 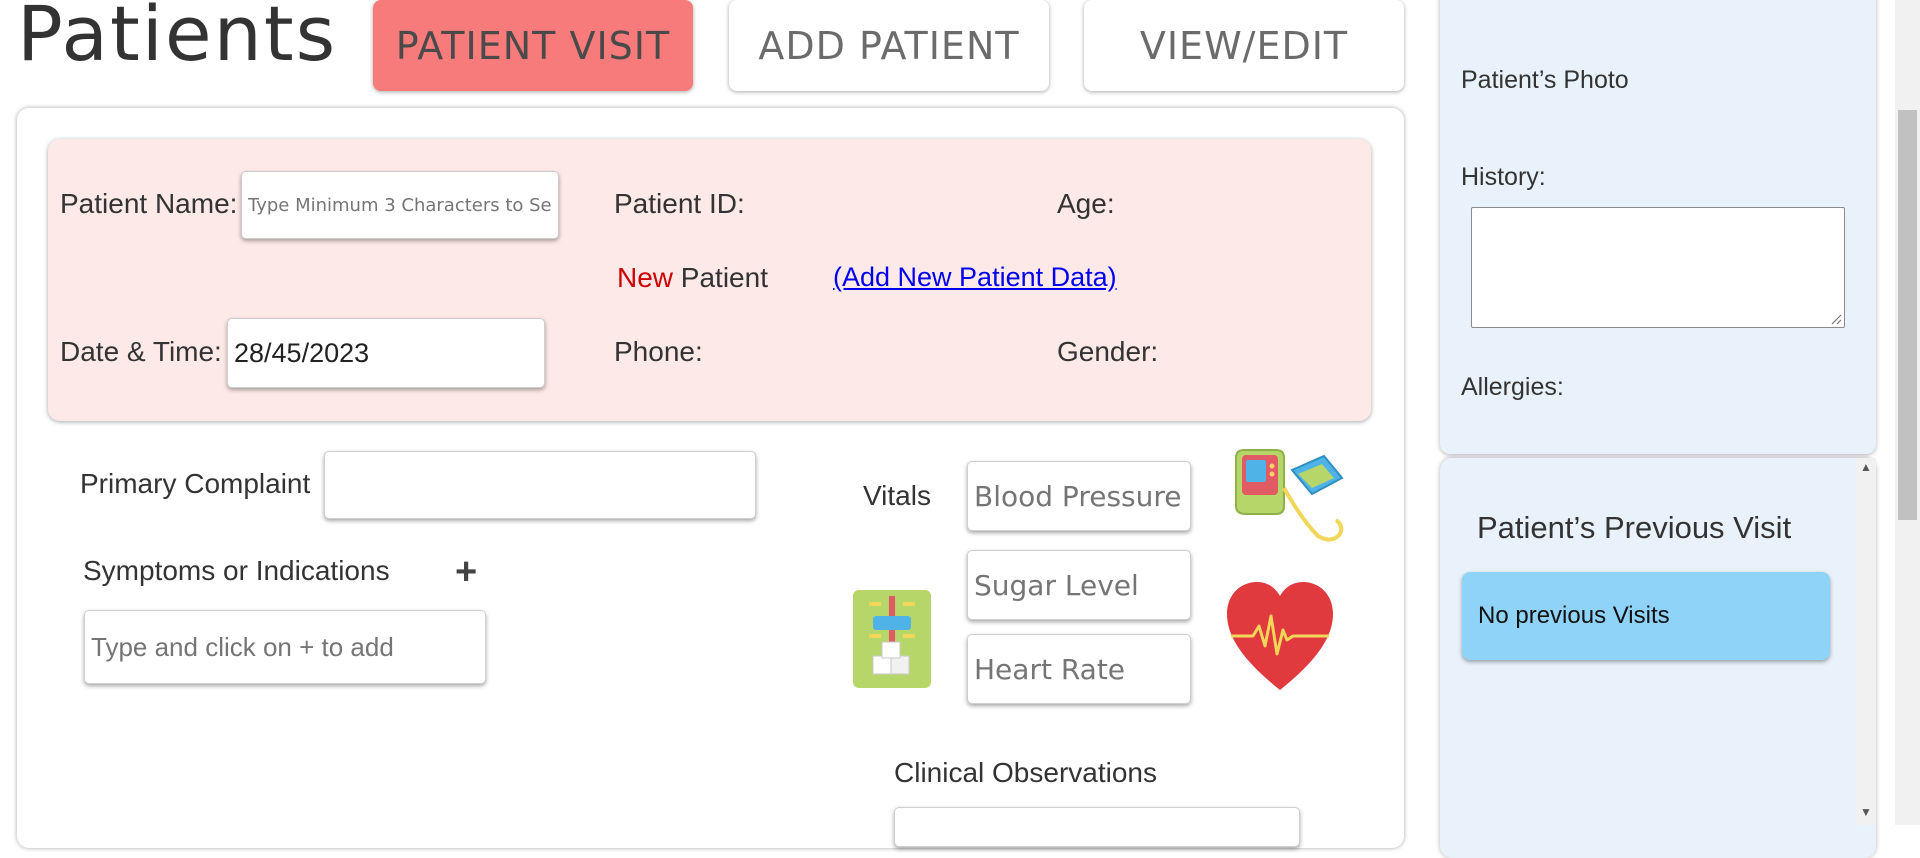 I want to click on patient-name-label: Patient Name:, so click(x=149, y=203).